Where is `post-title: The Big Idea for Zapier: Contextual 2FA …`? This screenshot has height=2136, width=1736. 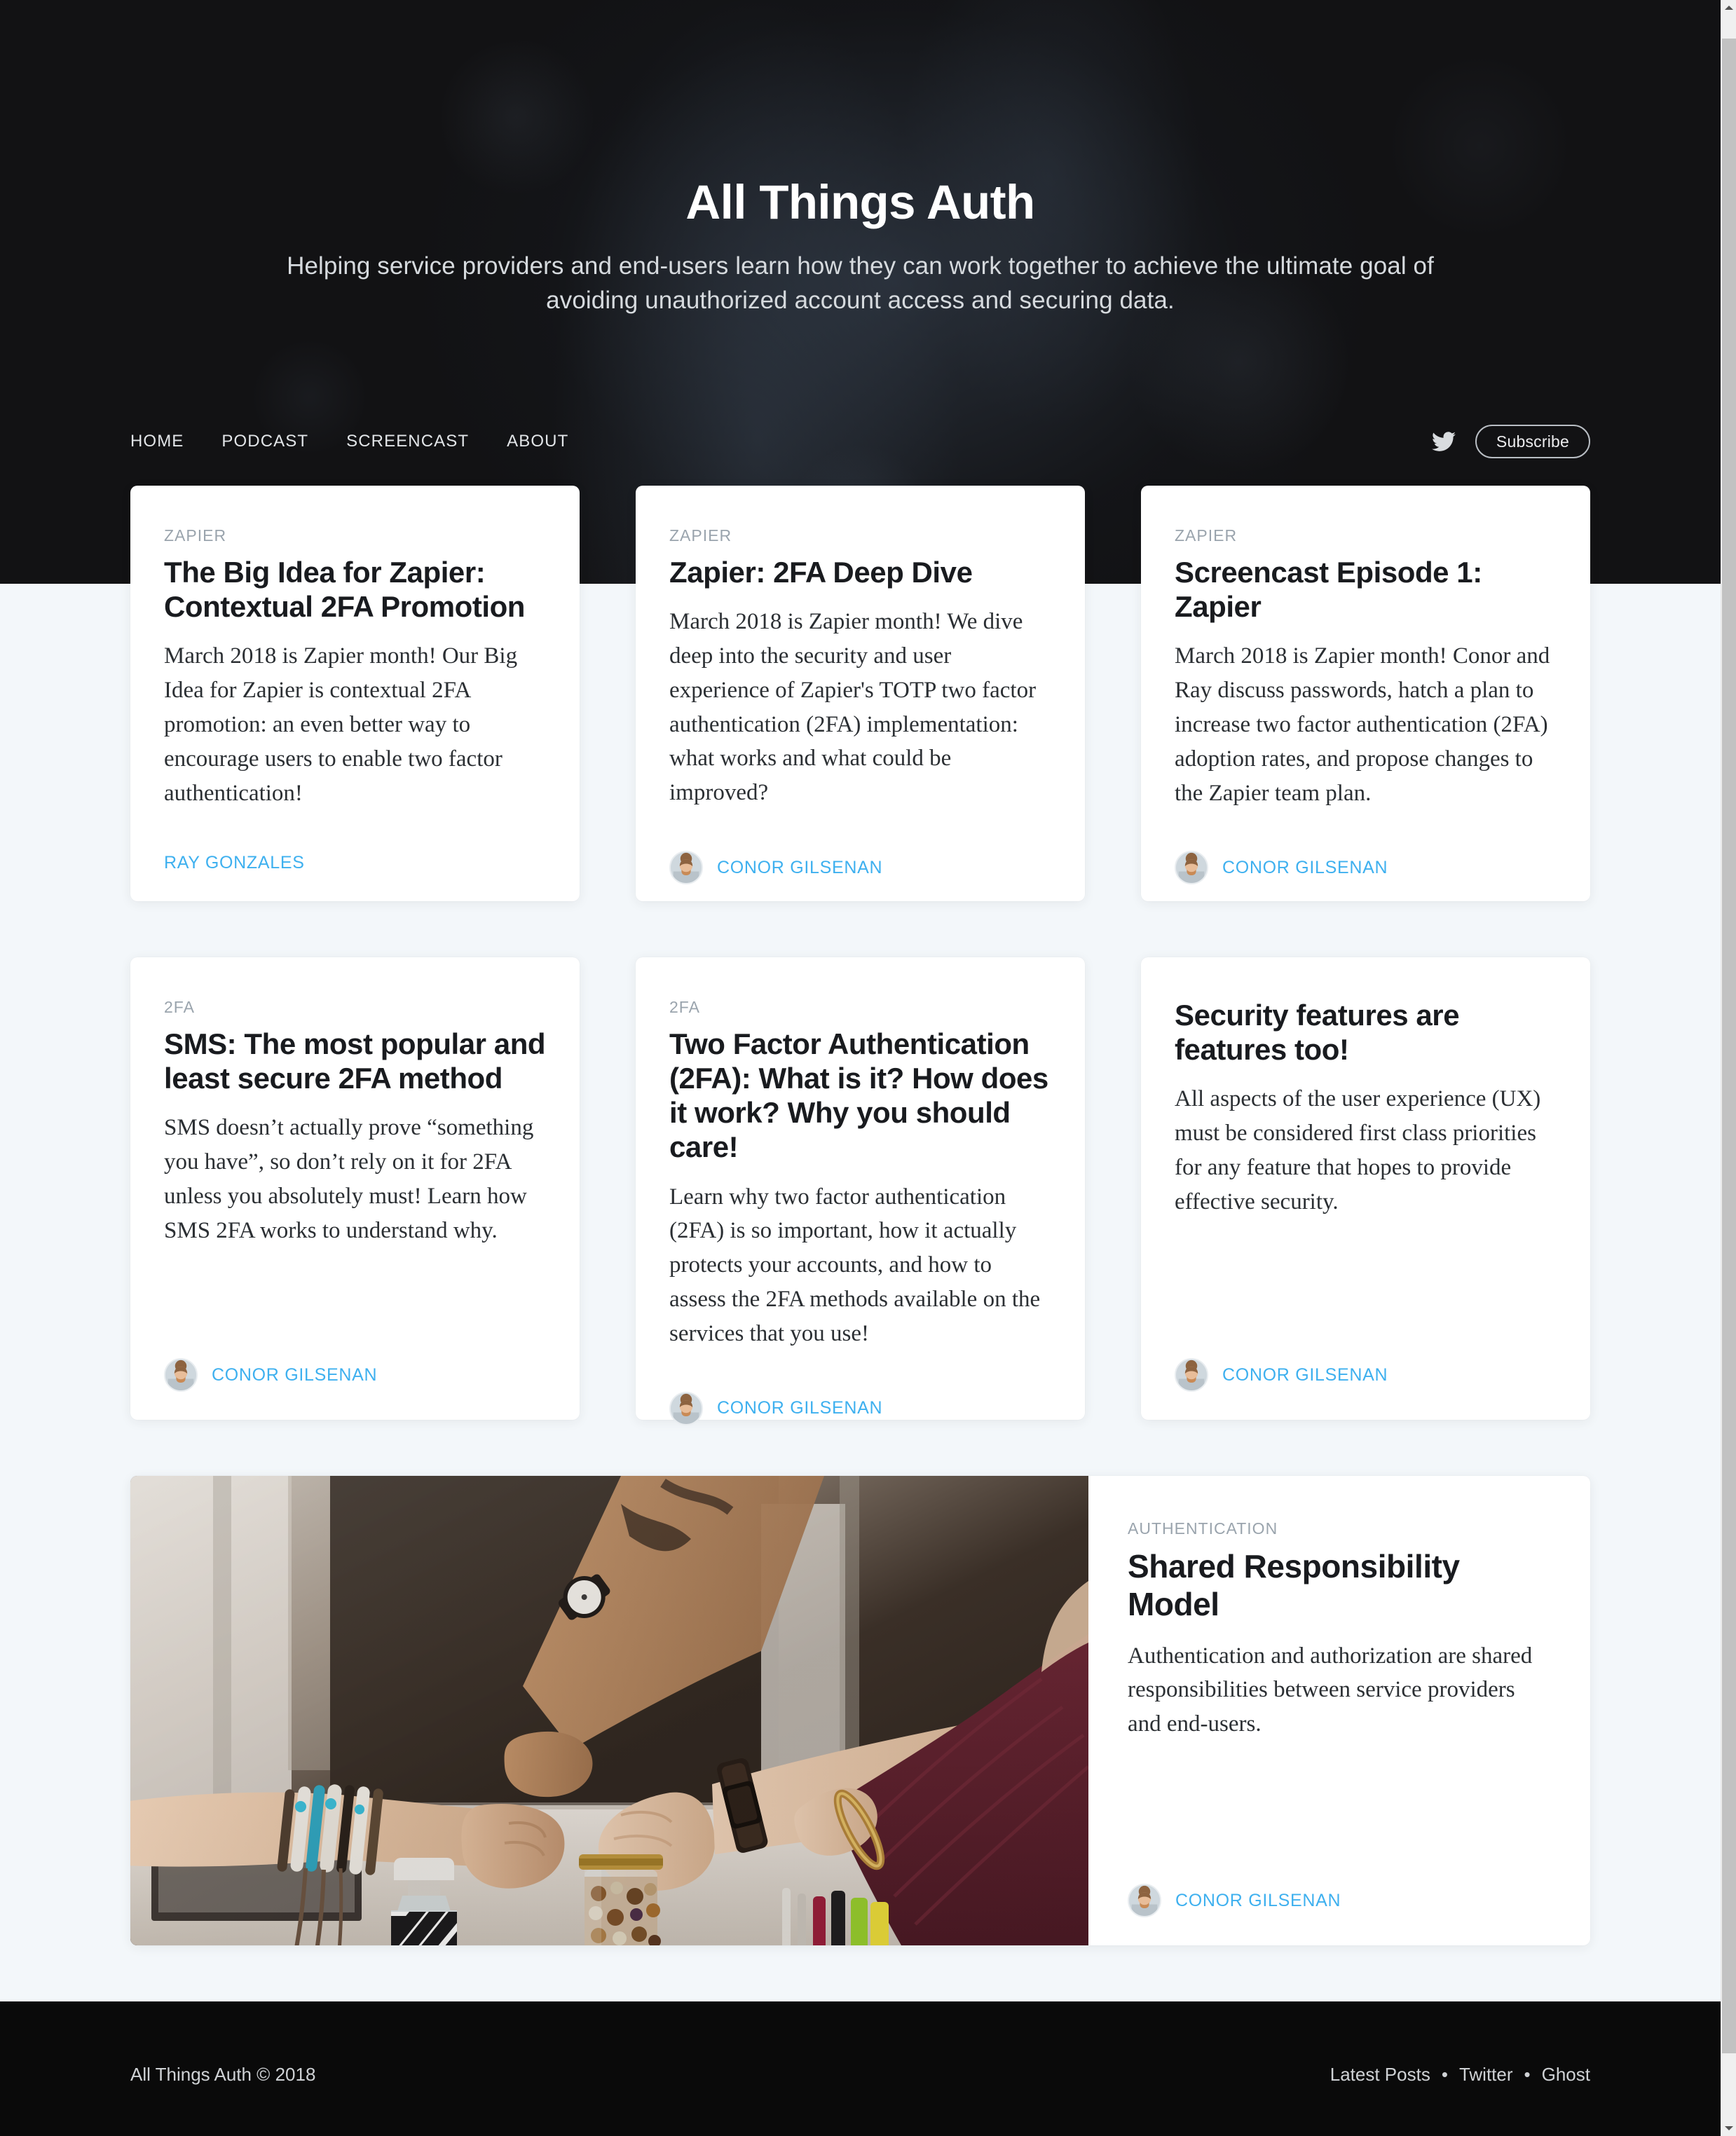 post-title: The Big Idea for Zapier: Contextual 2FA … is located at coordinates (355, 589).